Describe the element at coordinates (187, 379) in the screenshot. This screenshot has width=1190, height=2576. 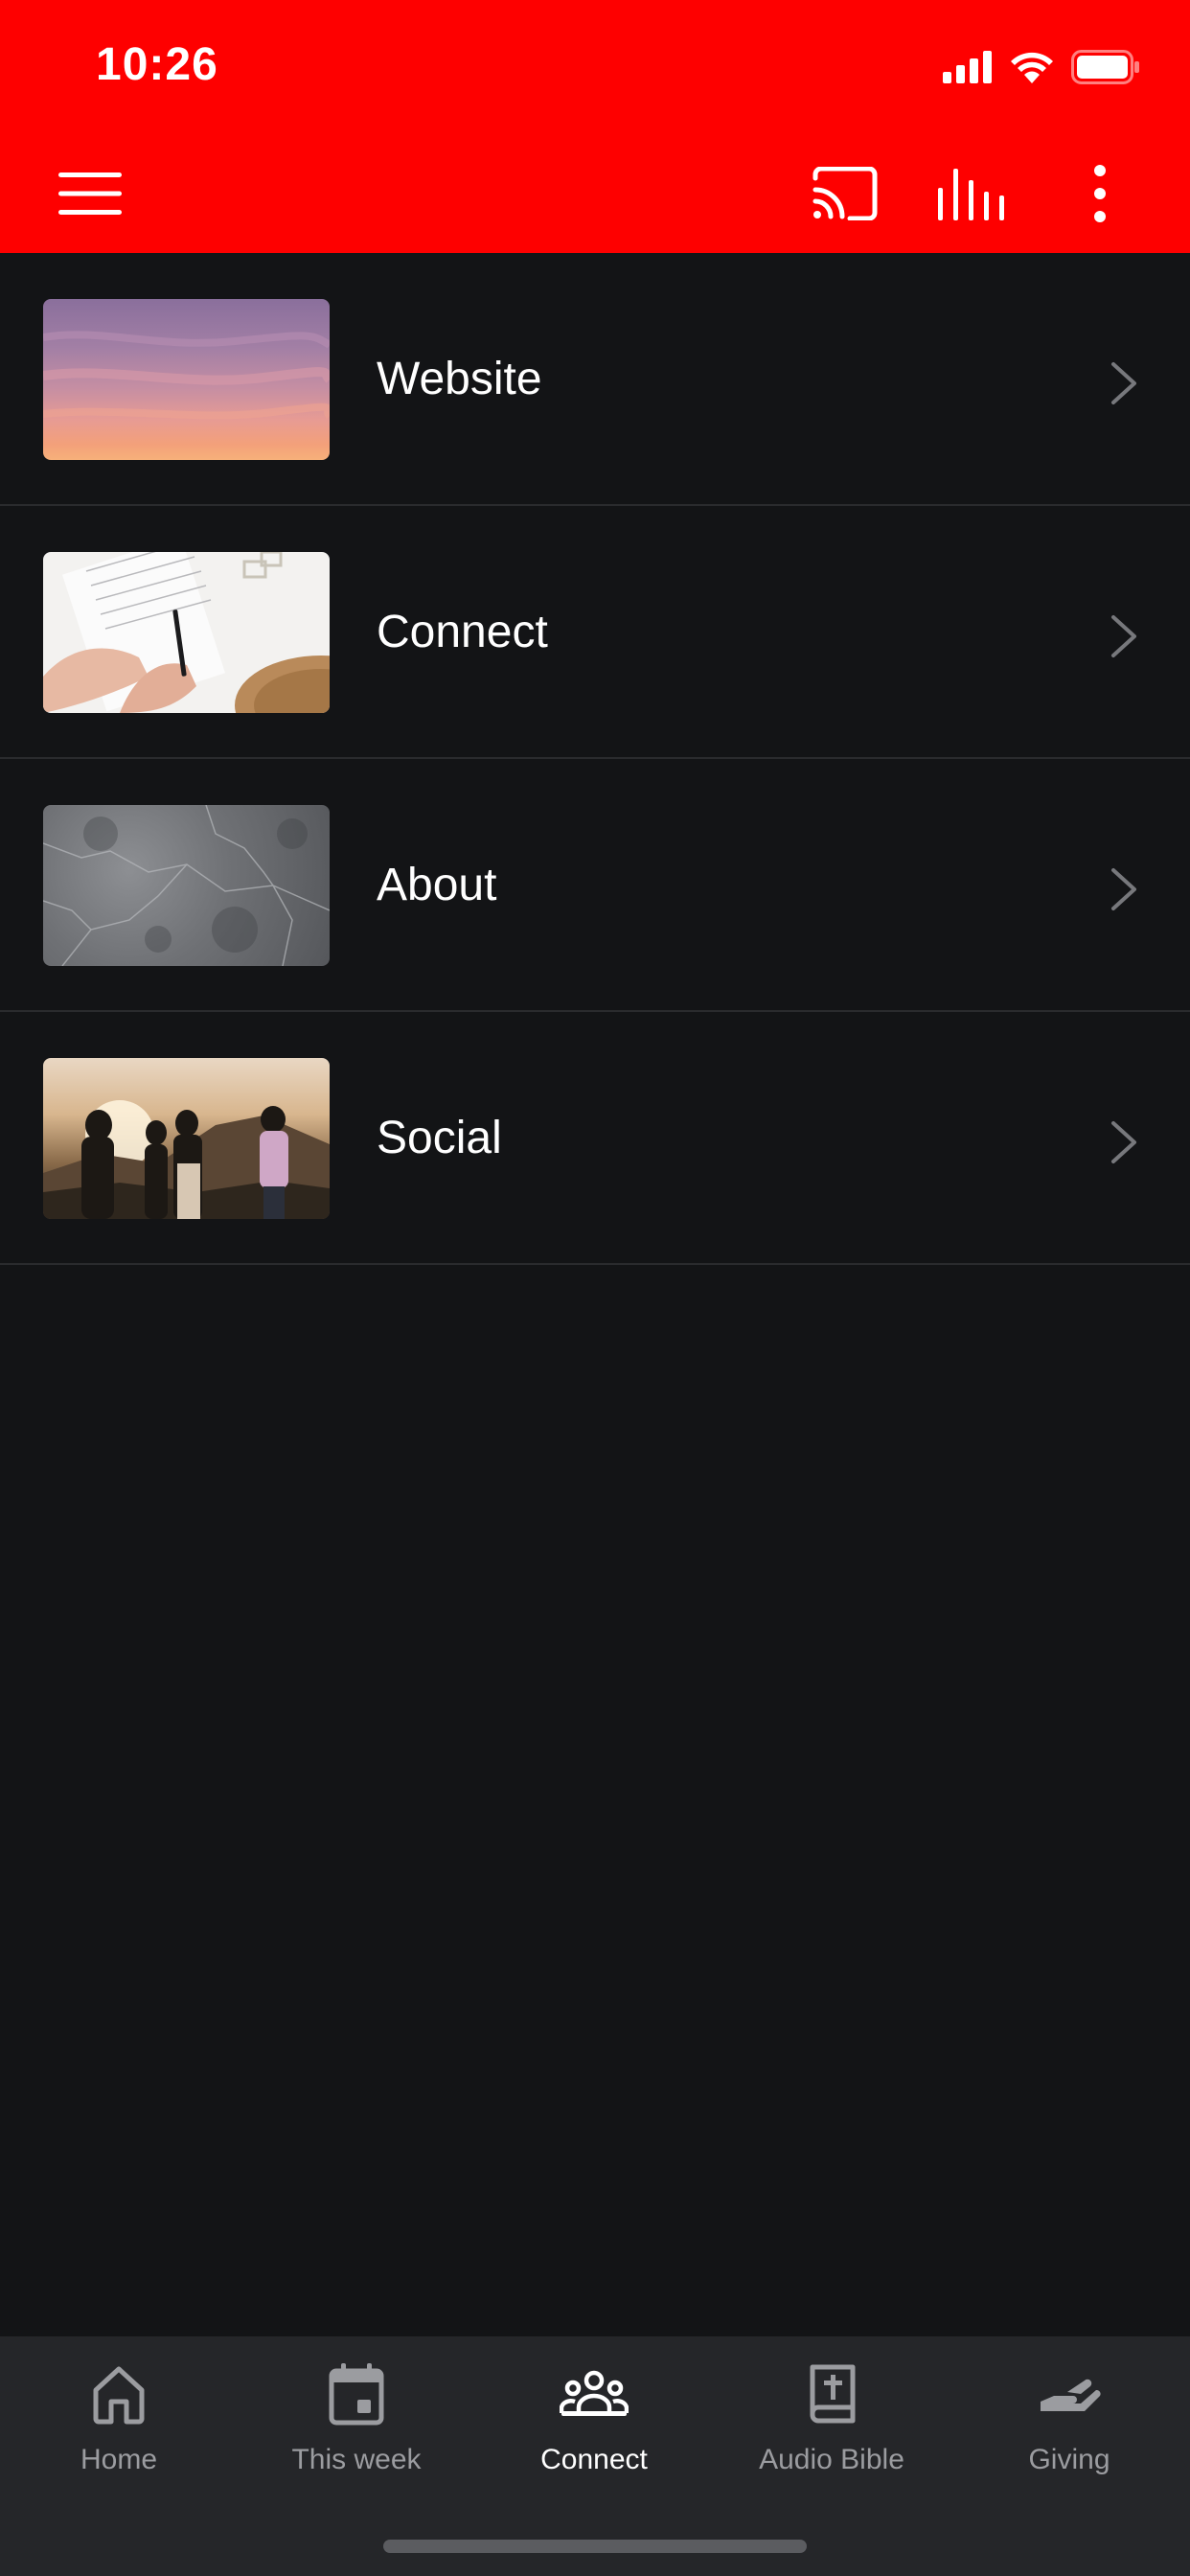
I see `sunset-sky-image` at that location.